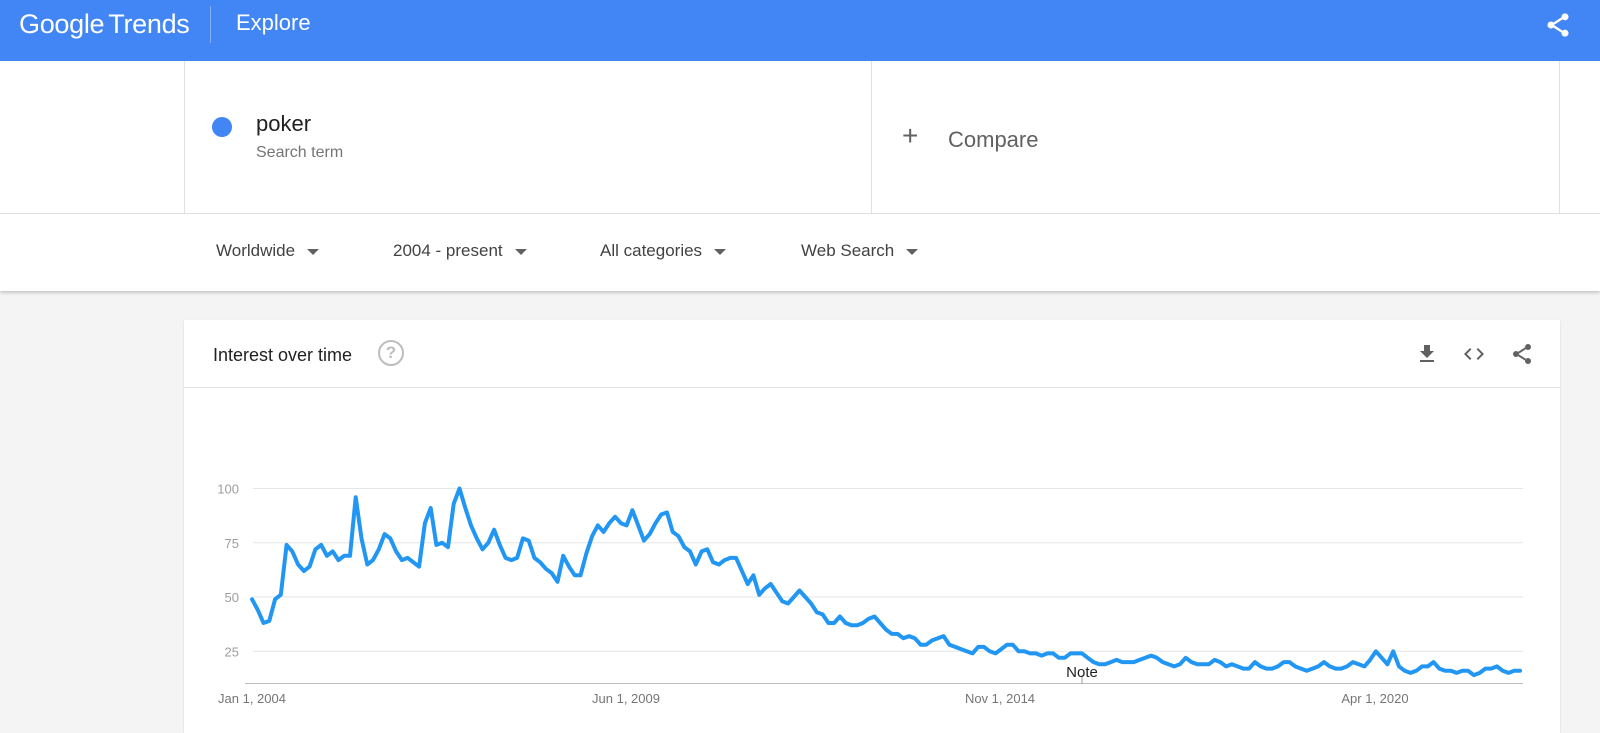  I want to click on embed-icon, so click(1474, 354).